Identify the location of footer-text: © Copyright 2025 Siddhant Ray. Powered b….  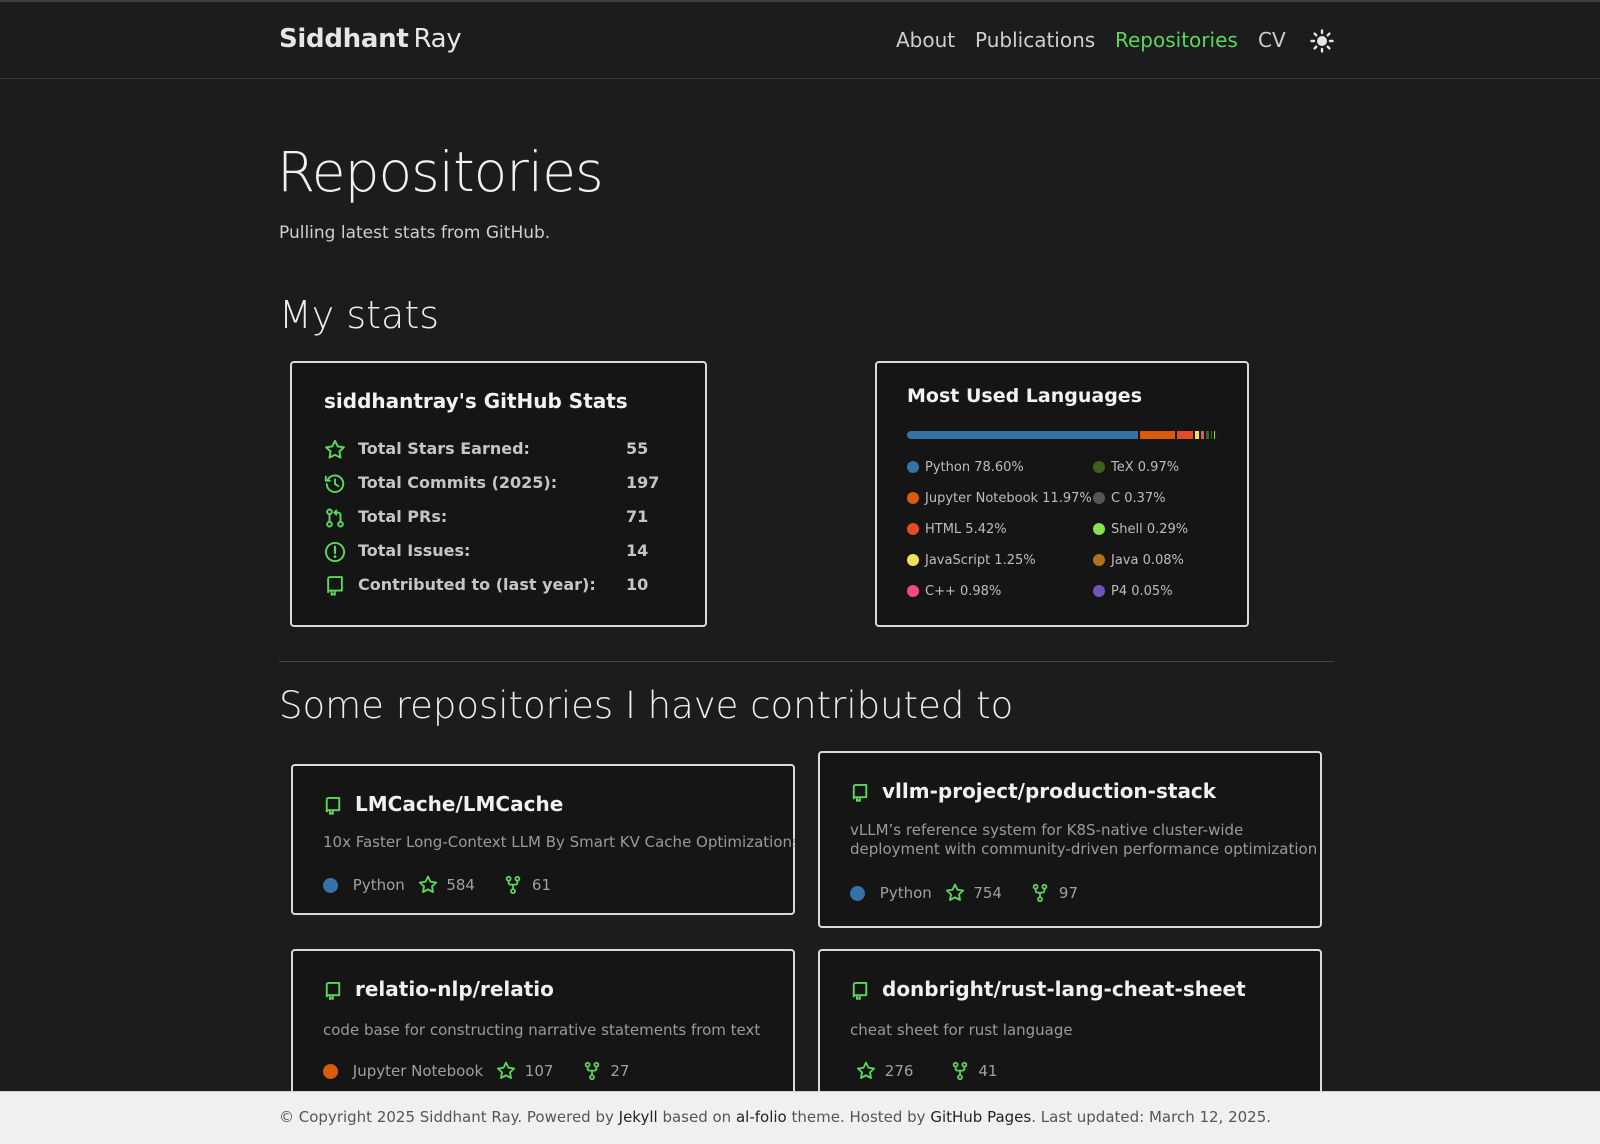
(775, 1117).